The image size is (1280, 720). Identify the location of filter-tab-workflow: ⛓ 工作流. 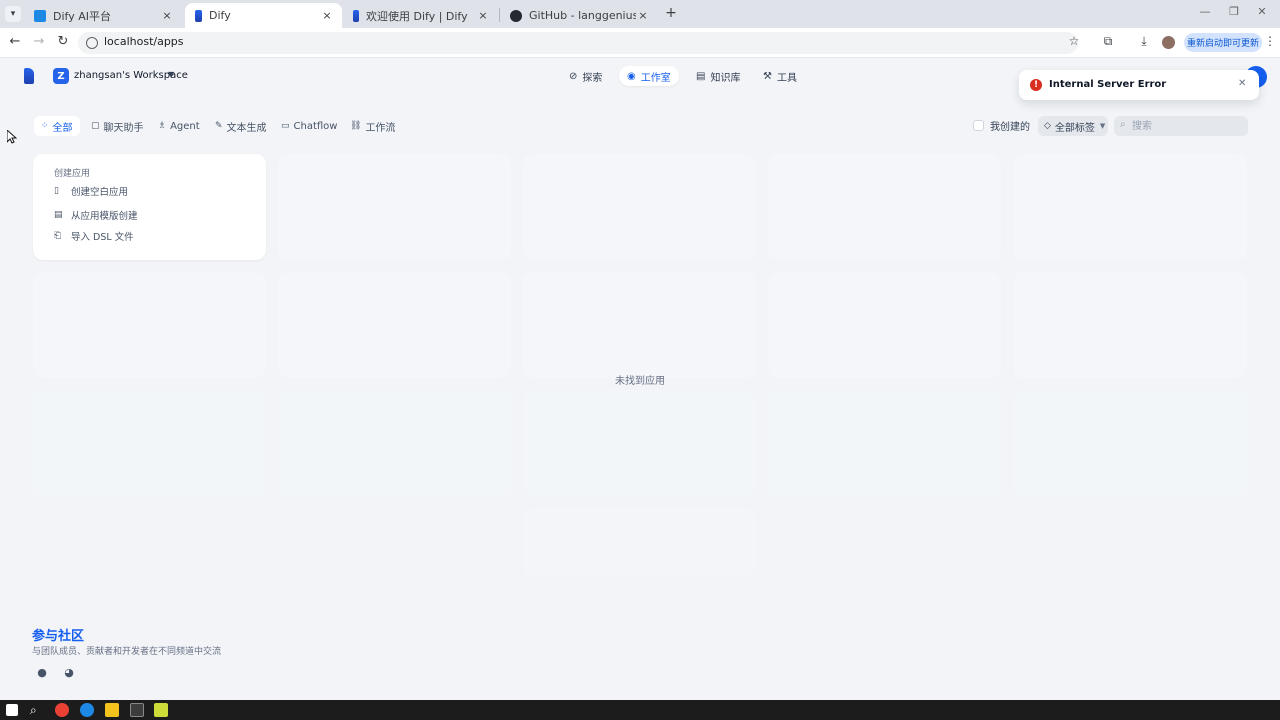
(372, 126).